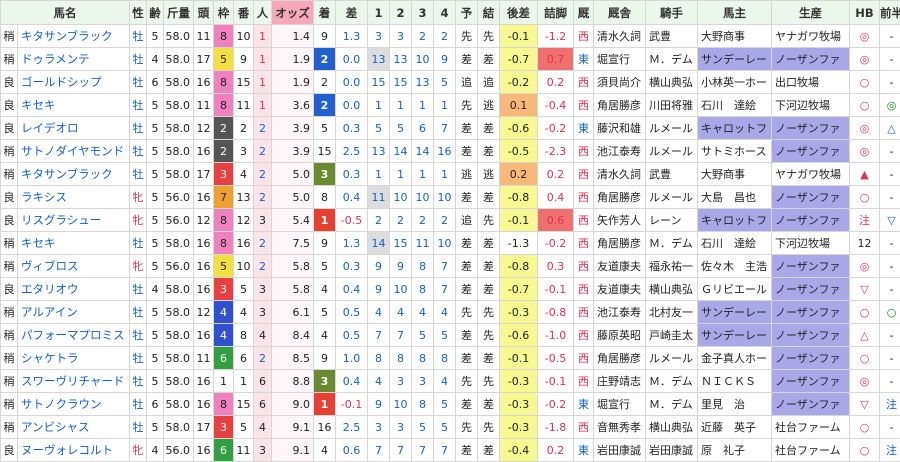 The image size is (900, 462). What do you see at coordinates (74, 450) in the screenshot?
I see `cell-name: ヌーヴォレコルト` at bounding box center [74, 450].